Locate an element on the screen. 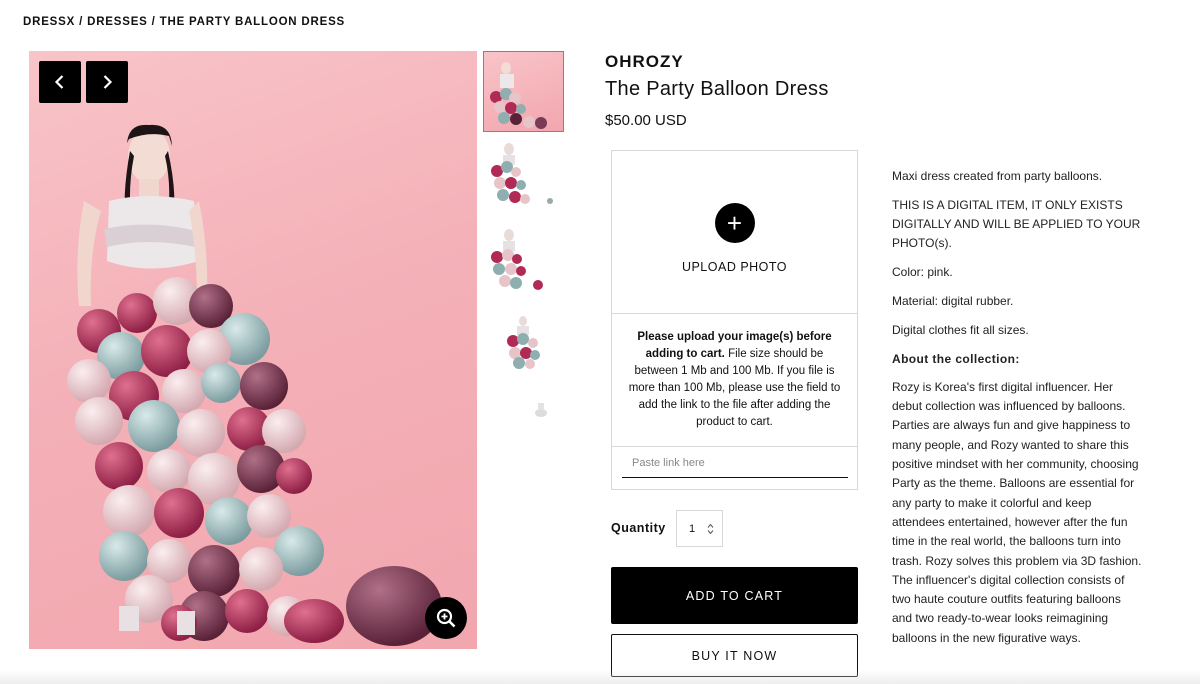 This screenshot has width=1200, height=684. quantity-stepper: 1 is located at coordinates (699, 528).